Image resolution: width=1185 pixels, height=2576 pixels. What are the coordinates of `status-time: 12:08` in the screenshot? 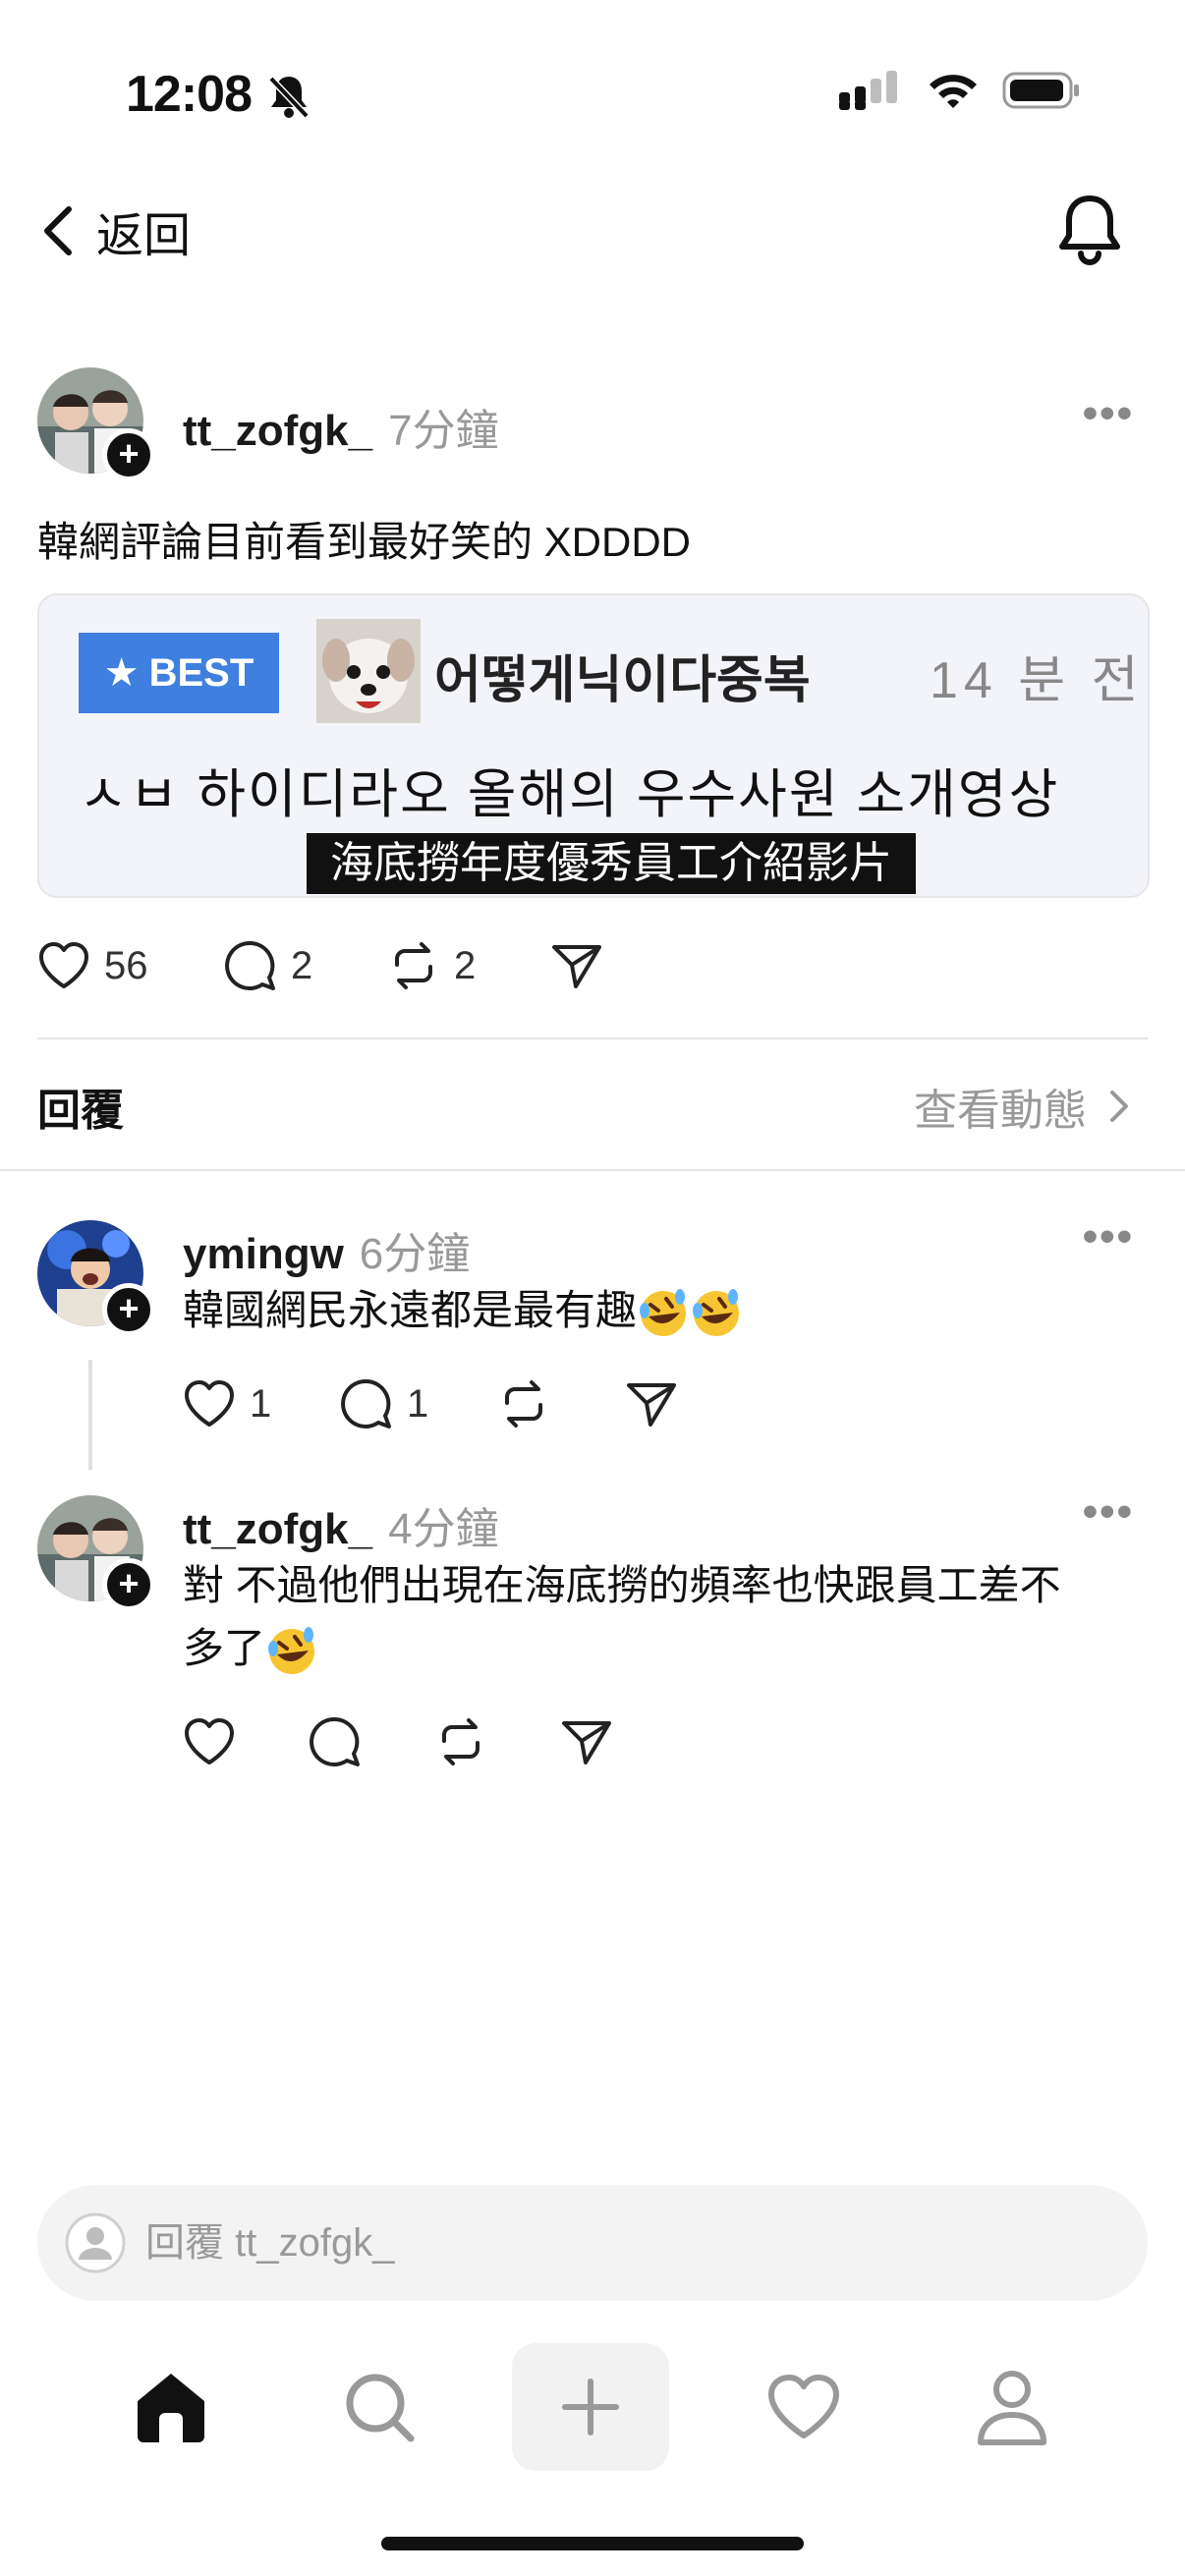 It's located at (190, 94).